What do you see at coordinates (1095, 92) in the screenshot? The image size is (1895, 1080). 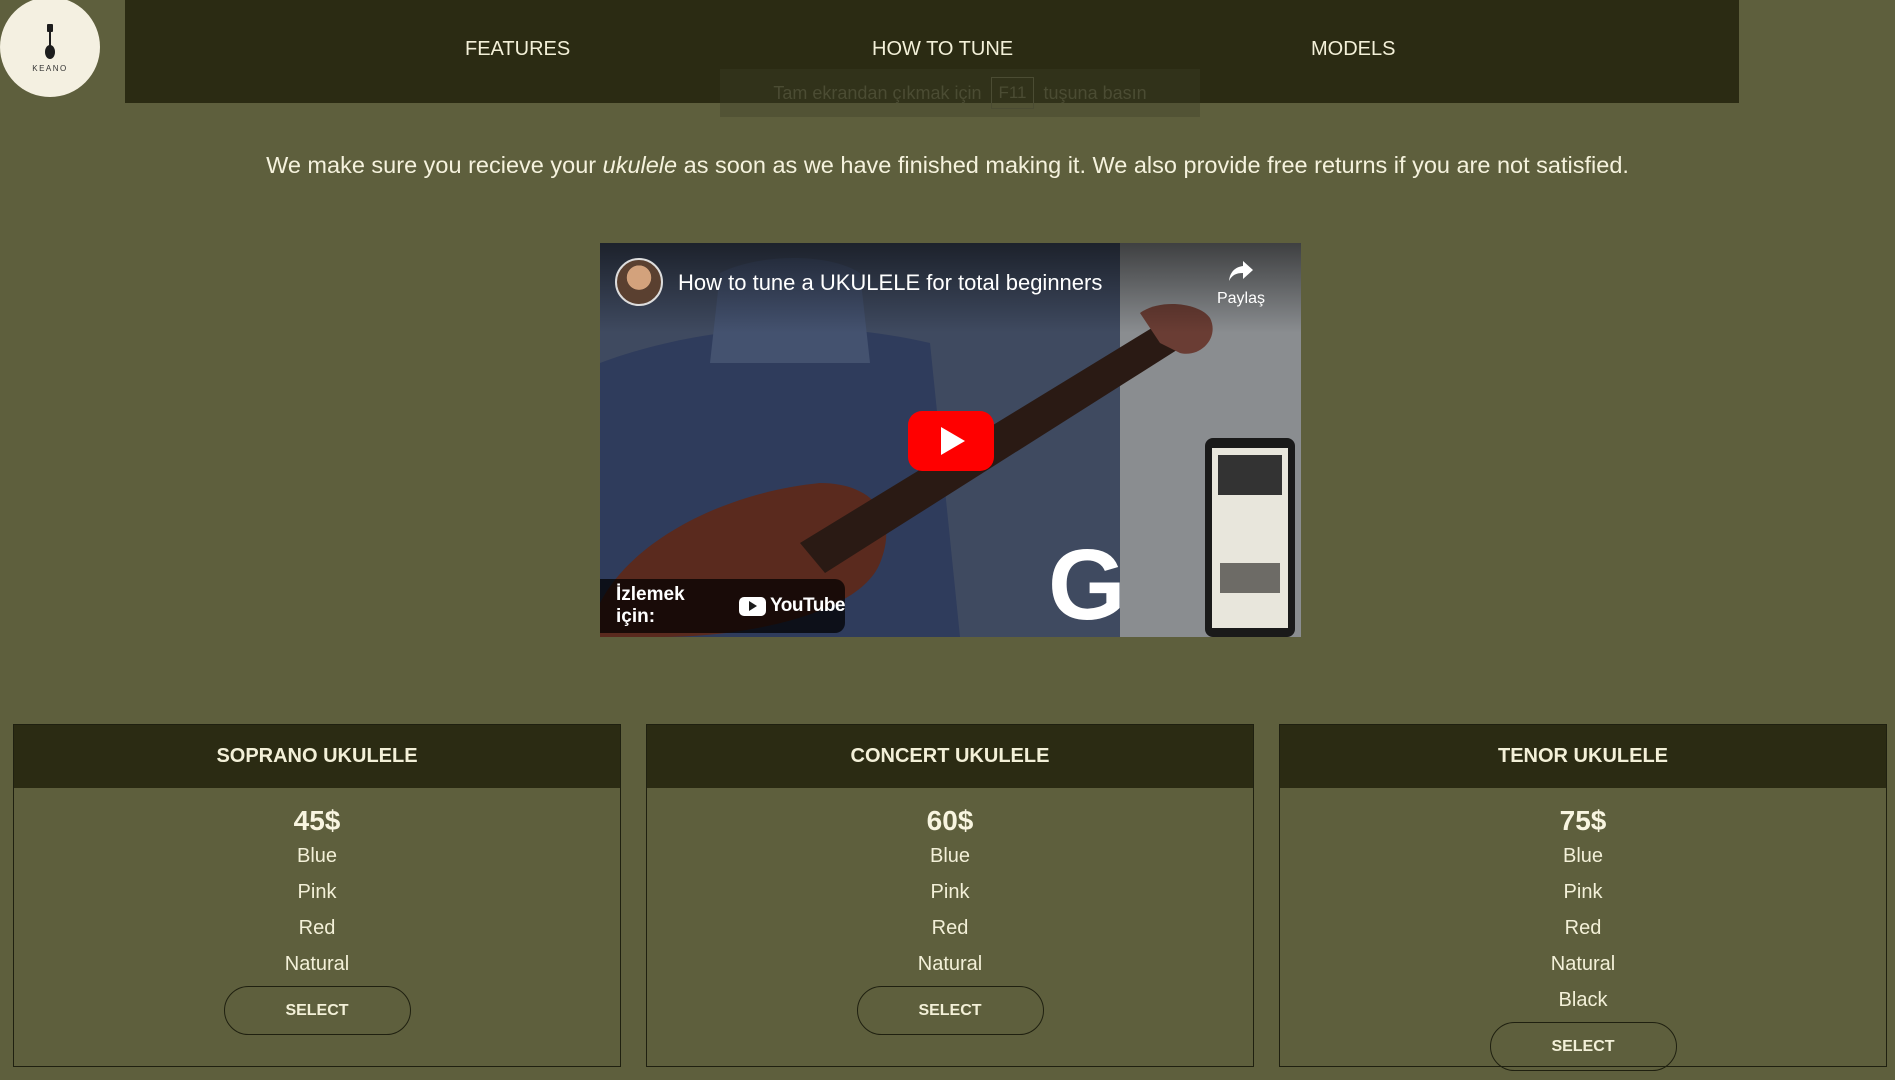 I see `fullscreen-hint-after: tuşuna basın` at bounding box center [1095, 92].